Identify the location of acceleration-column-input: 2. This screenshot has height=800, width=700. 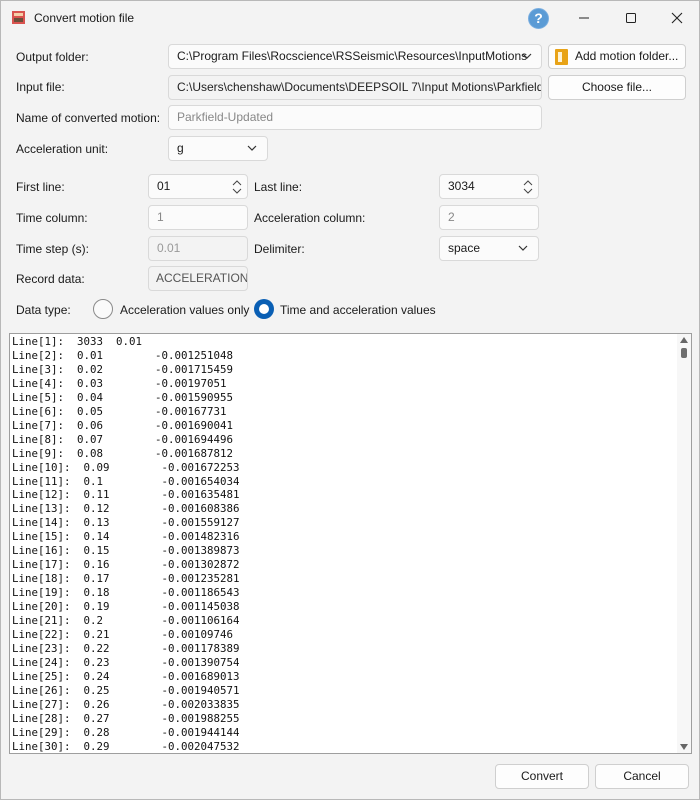
(489, 217).